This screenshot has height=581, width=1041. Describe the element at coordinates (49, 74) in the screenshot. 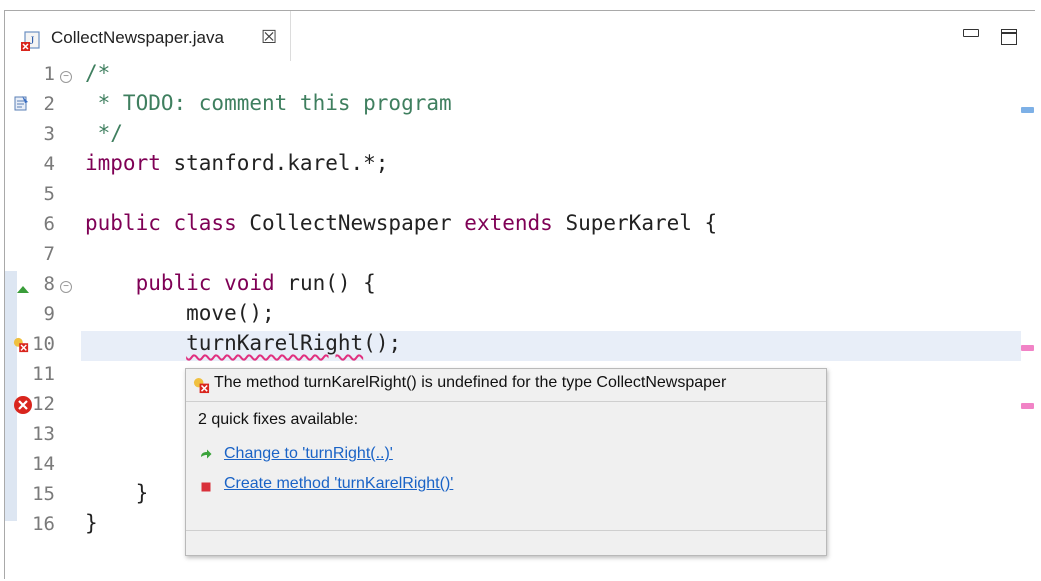

I see `line-number: 1` at that location.